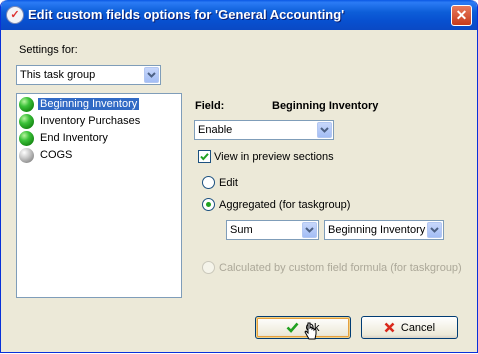 The image size is (478, 354). What do you see at coordinates (325, 106) in the screenshot?
I see `field-name: Beginning Inventory` at bounding box center [325, 106].